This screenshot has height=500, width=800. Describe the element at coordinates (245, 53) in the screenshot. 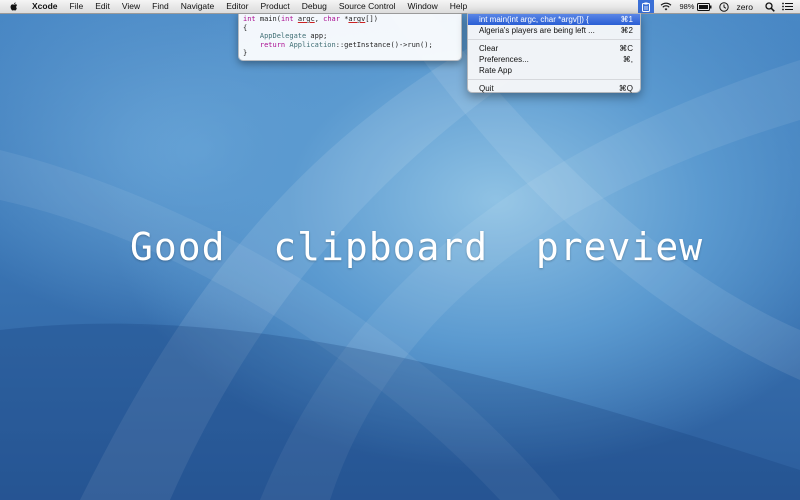

I see `code-line: }` at that location.